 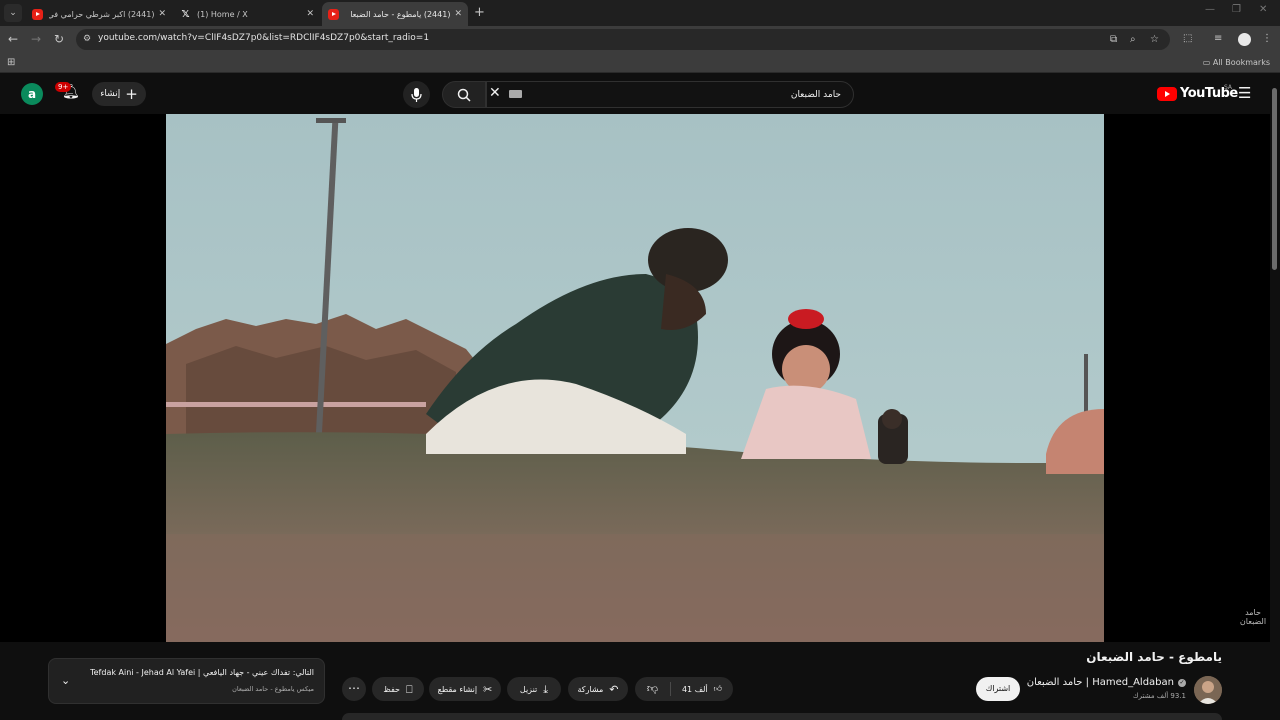 What do you see at coordinates (63, 87) in the screenshot?
I see `notifications-badge: 9+` at bounding box center [63, 87].